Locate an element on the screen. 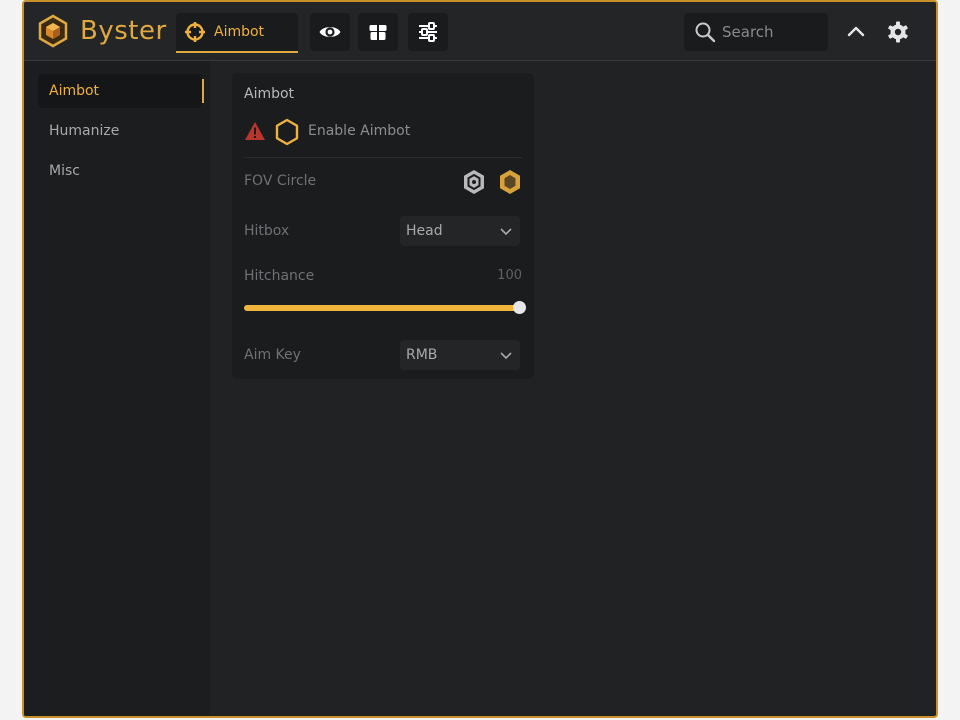  hitbox-value: Head is located at coordinates (424, 231).